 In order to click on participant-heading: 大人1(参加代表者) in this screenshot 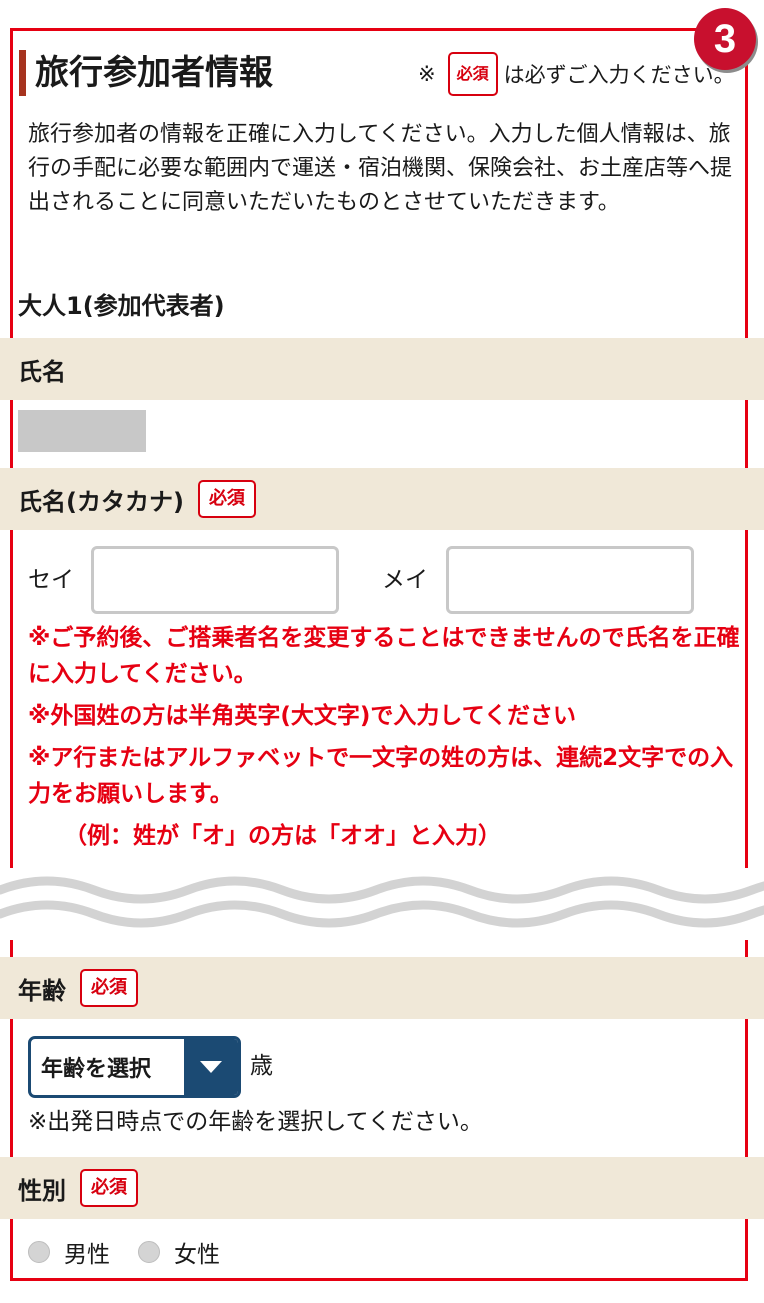, I will do `click(121, 306)`.